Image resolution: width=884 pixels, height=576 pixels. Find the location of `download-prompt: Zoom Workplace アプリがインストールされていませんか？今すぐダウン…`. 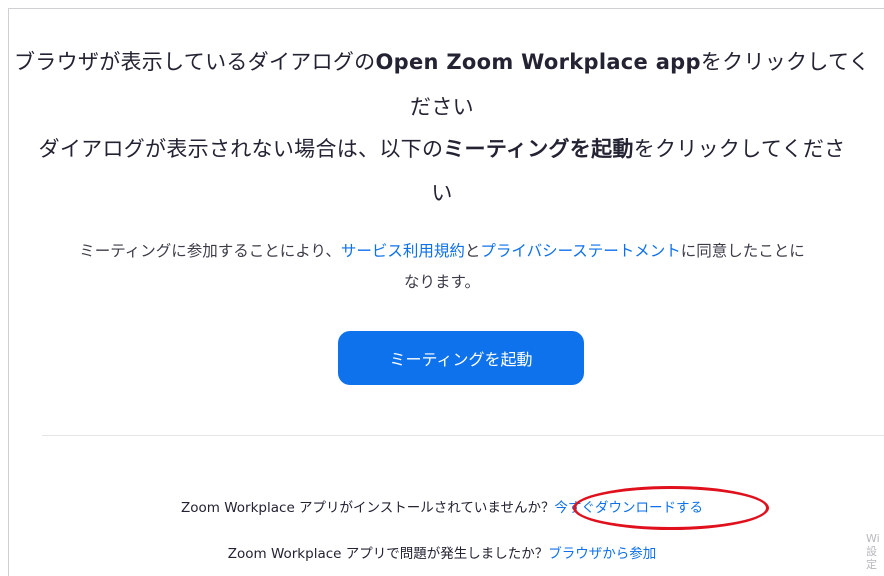

download-prompt: Zoom Workplace アプリがインストールされていませんか？今すぐダウン… is located at coordinates (442, 506).